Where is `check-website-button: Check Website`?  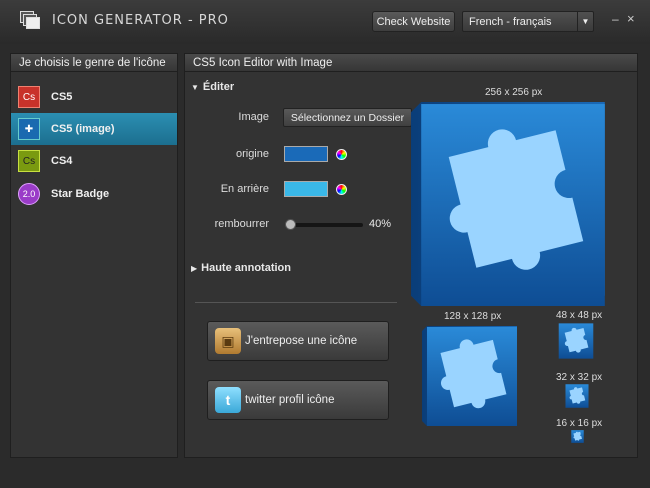
check-website-button: Check Website is located at coordinates (413, 21).